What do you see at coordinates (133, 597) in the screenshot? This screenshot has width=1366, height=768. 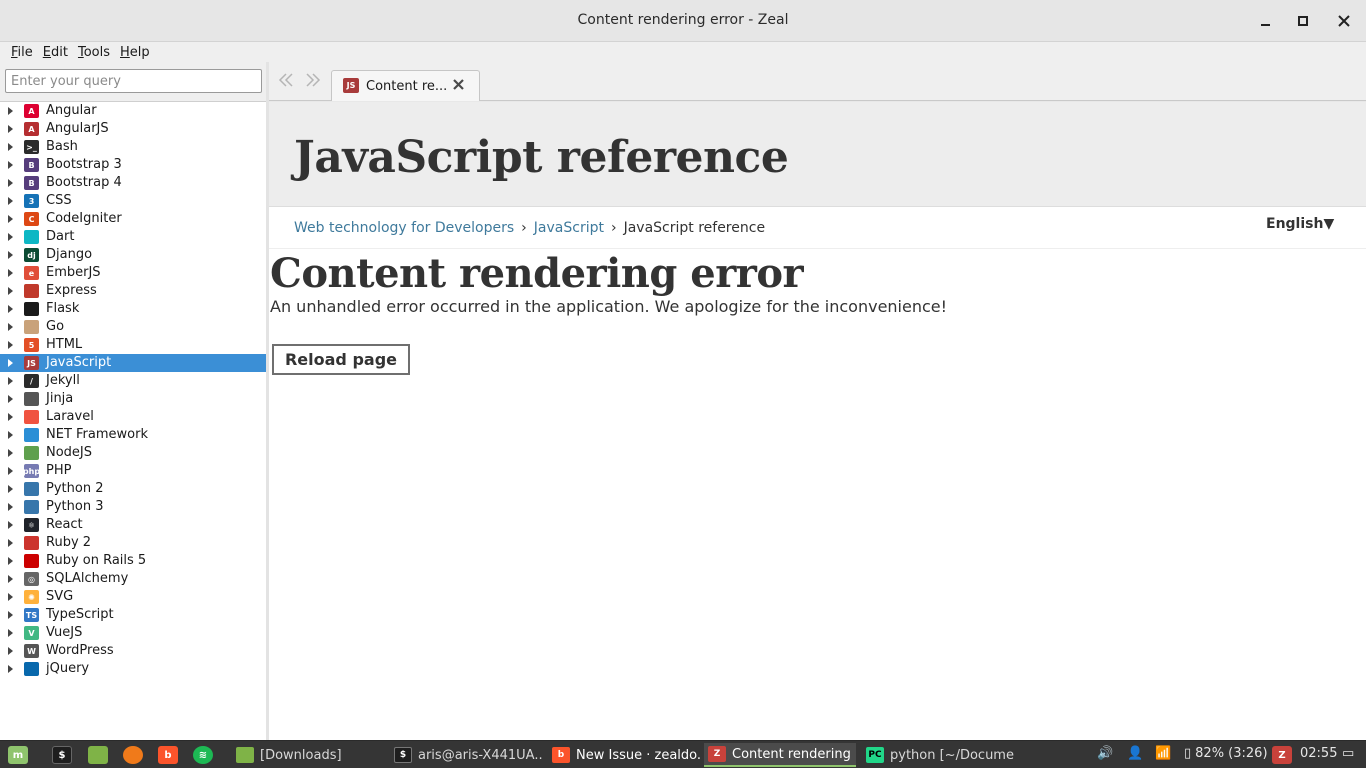 I see `docset-item: ✺ SVG` at bounding box center [133, 597].